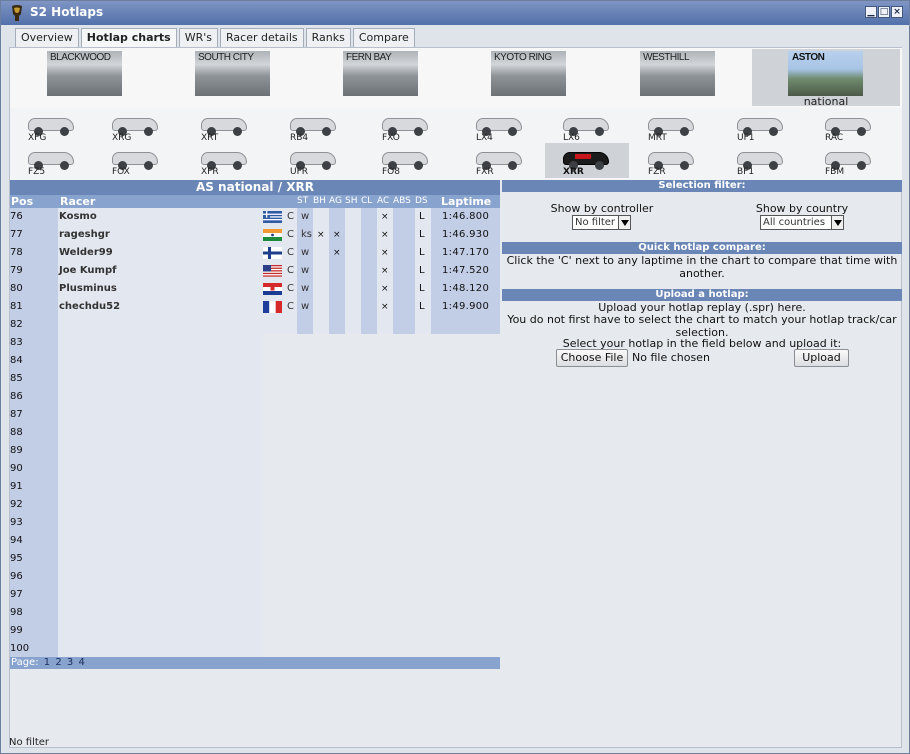 Image resolution: width=910 pixels, height=754 pixels. Describe the element at coordinates (255, 361) in the screenshot. I see `table-row: 84` at that location.